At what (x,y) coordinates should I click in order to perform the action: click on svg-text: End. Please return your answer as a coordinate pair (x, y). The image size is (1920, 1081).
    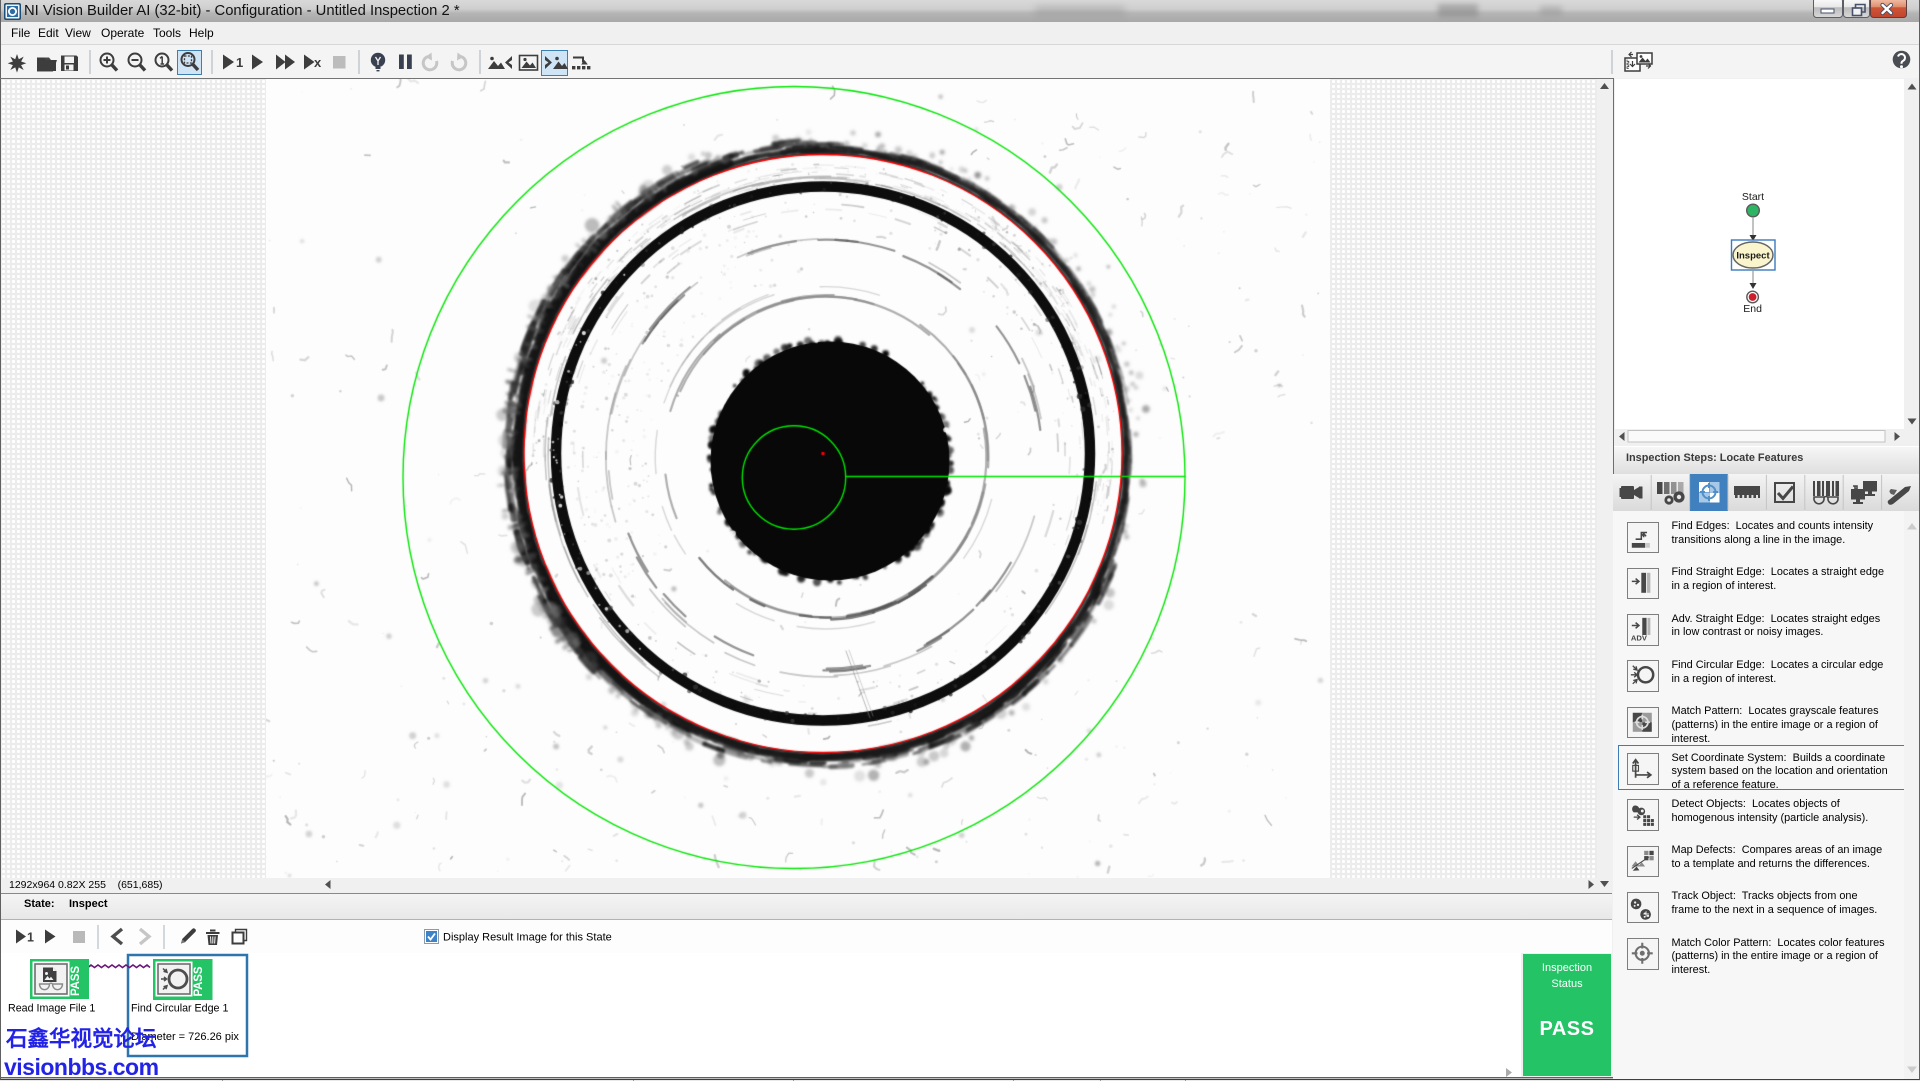
    Looking at the image, I should click on (1752, 309).